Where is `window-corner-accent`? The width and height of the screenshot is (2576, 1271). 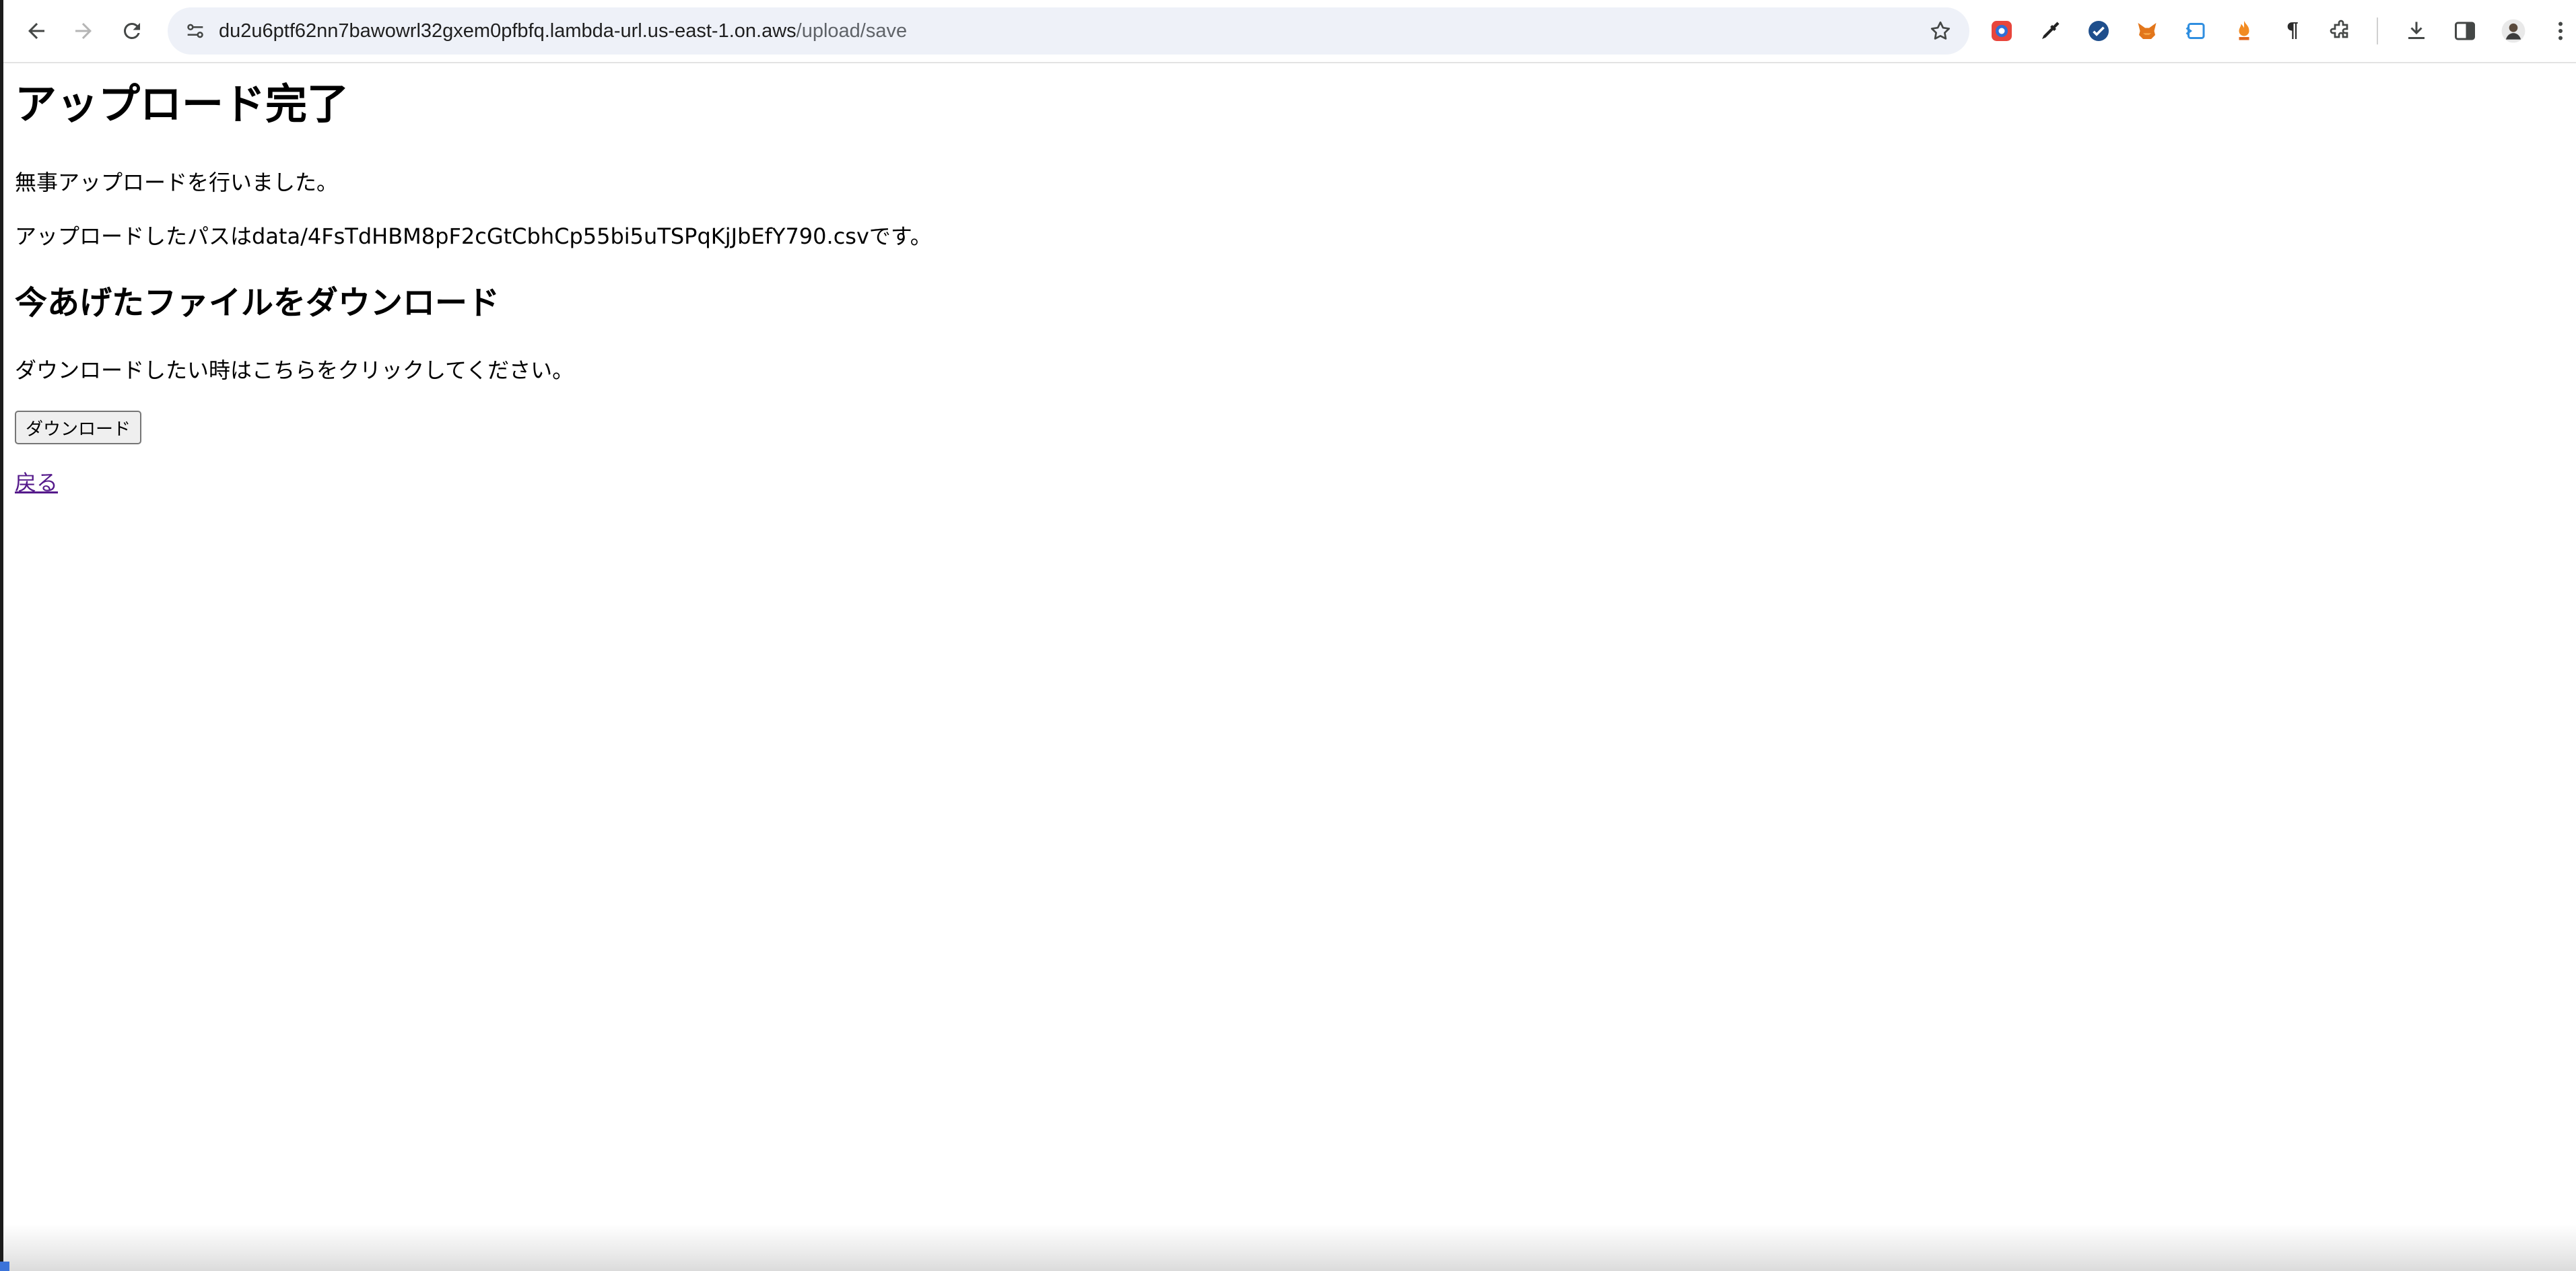 window-corner-accent is located at coordinates (4, 1266).